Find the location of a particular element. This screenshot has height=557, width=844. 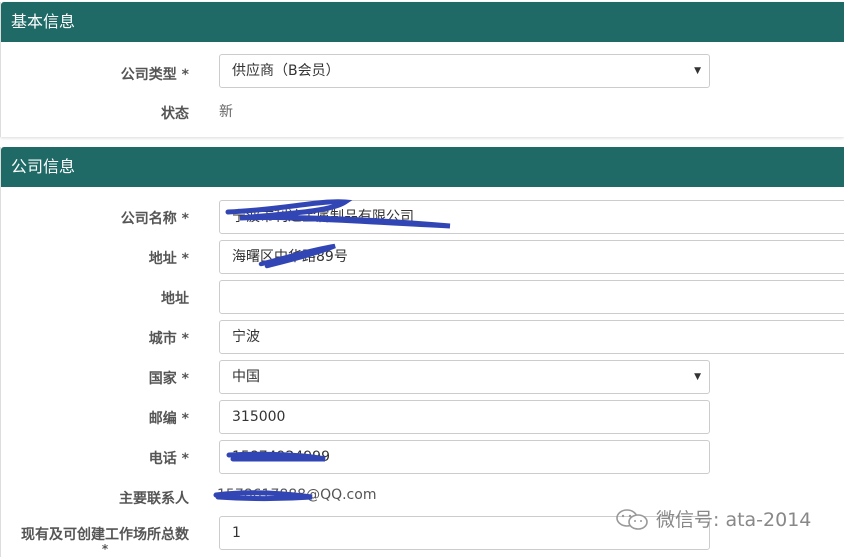

address1-label: 地址 * is located at coordinates (168, 259).